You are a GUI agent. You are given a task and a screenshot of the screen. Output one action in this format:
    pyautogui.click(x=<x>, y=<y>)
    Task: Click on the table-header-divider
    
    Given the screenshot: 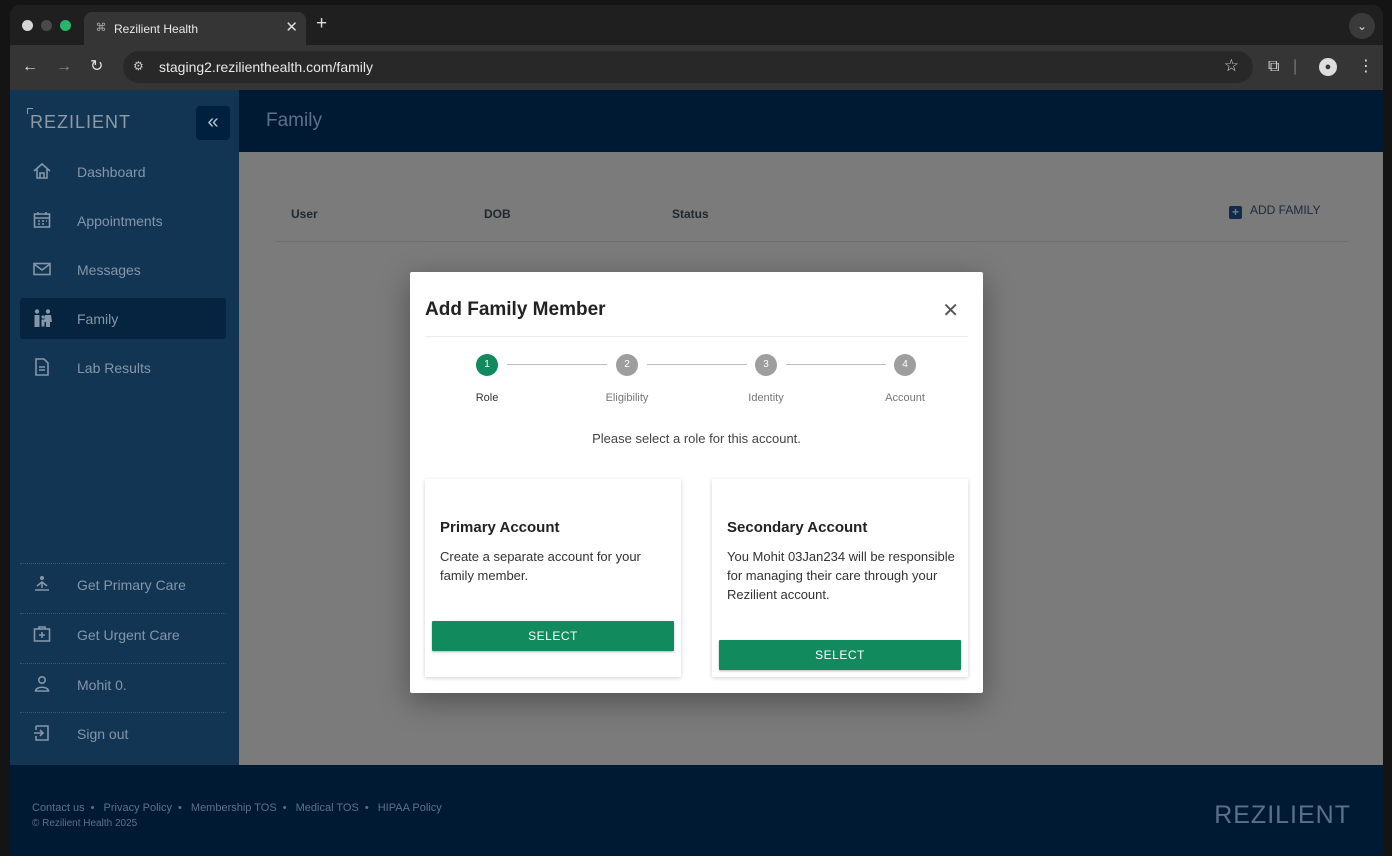 What is the action you would take?
    pyautogui.click(x=812, y=241)
    